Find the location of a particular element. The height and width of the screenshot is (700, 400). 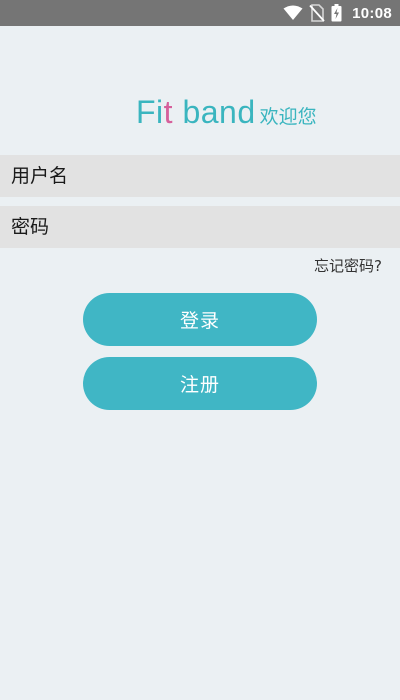

status-icons: 10:08 is located at coordinates (337, 13).